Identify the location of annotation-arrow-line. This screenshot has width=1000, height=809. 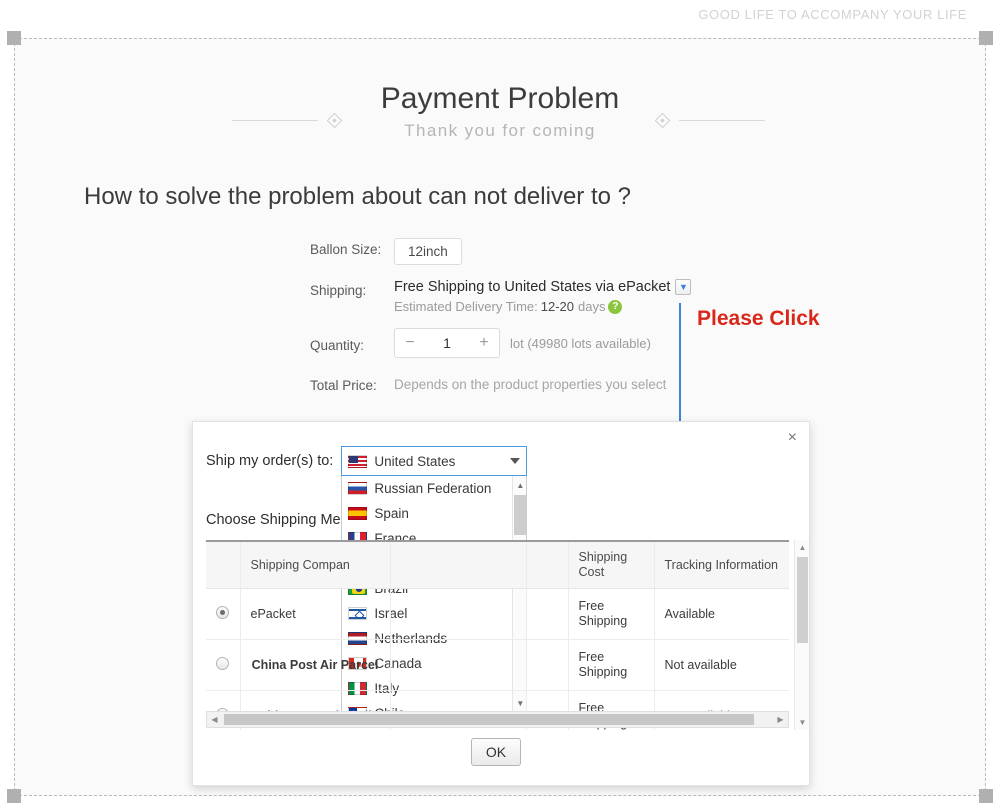
(680, 369).